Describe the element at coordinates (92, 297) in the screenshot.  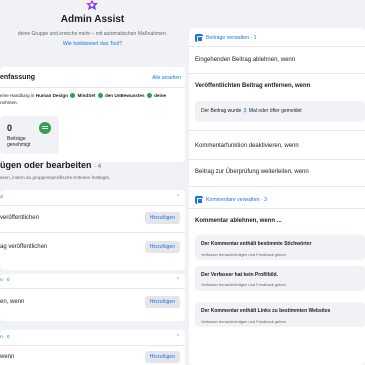
I see `rule-group-card: n · 0 ⌃ en, wenn Hinzufügen` at that location.